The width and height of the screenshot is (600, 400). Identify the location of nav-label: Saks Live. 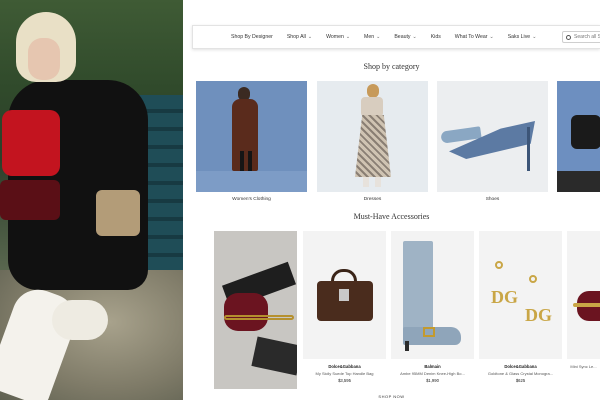
(519, 37).